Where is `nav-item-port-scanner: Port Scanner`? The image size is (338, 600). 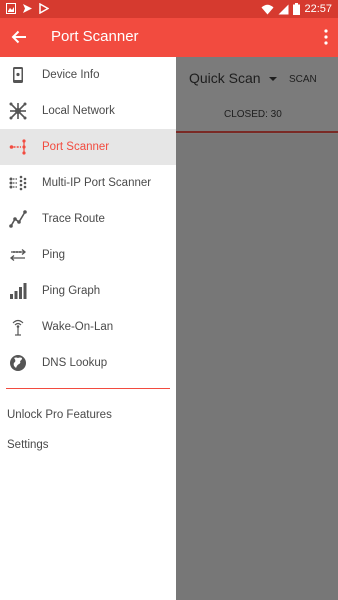
nav-item-port-scanner: Port Scanner is located at coordinates (88, 147).